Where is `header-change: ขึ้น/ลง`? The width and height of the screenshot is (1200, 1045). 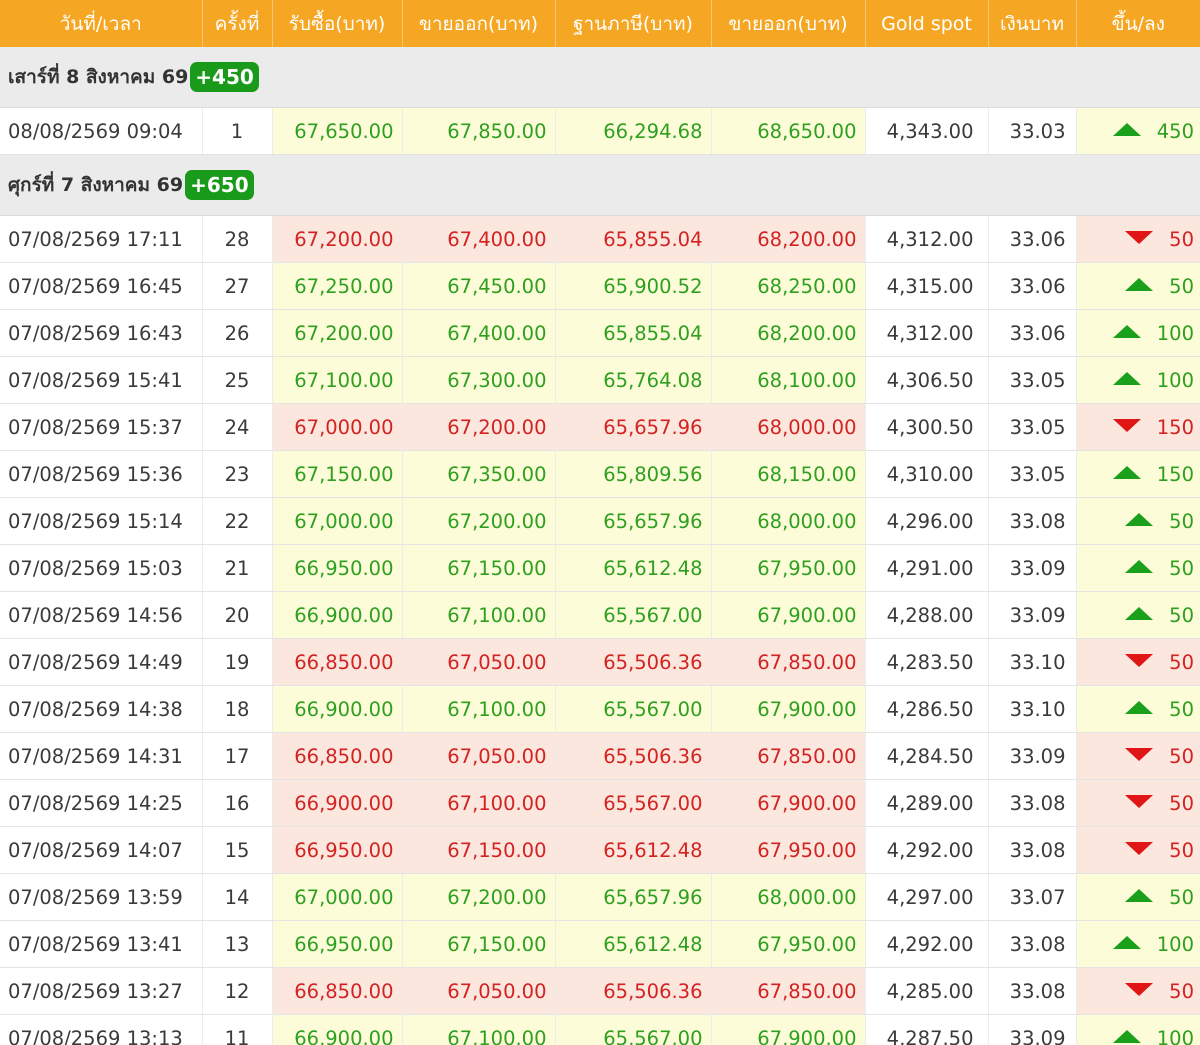
header-change: ขึ้น/ลง is located at coordinates (1138, 23).